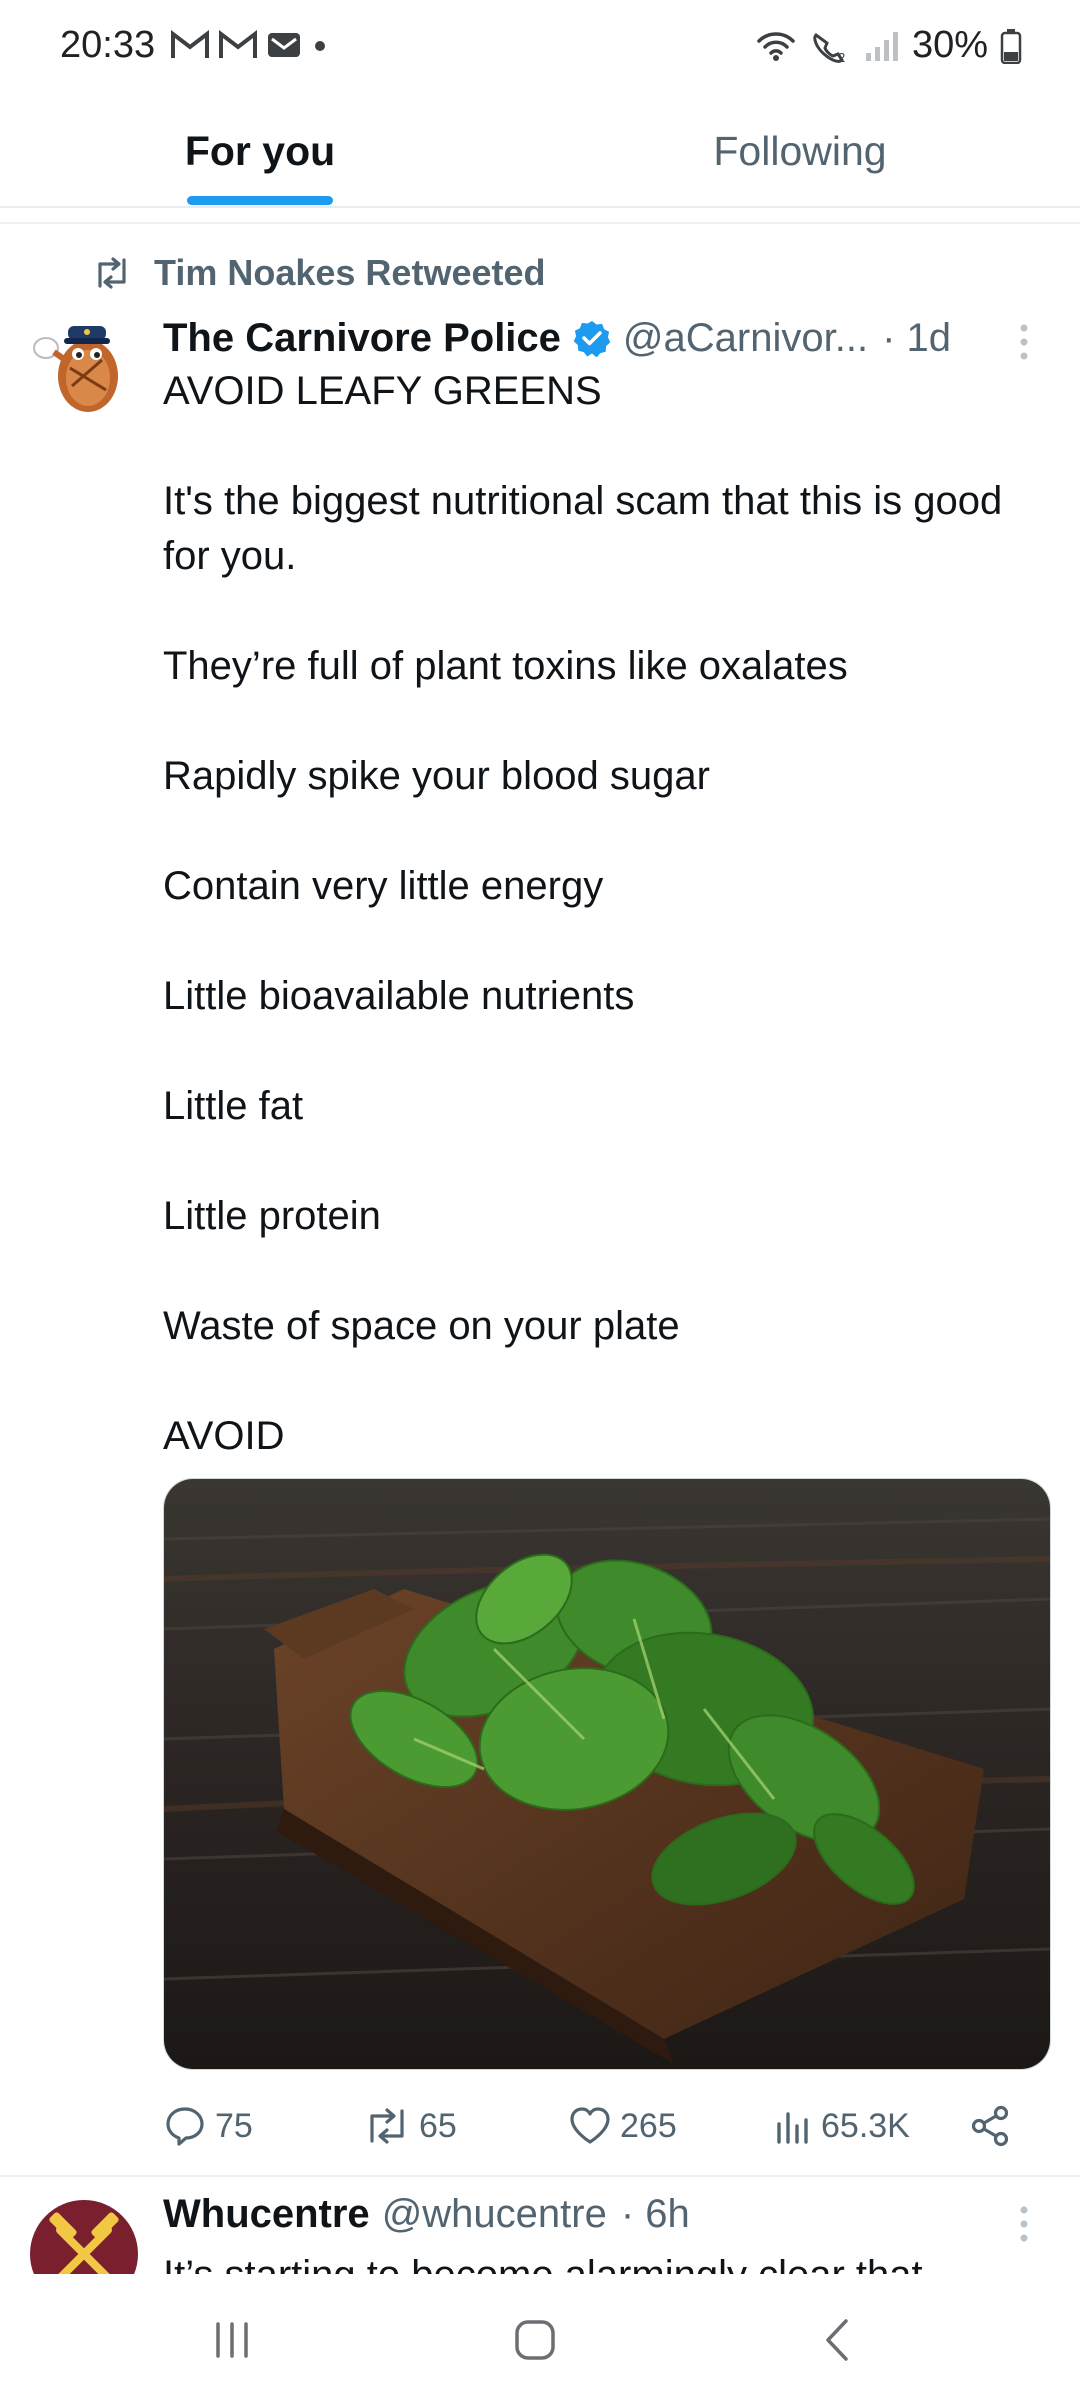 This screenshot has width=1080, height=2400. What do you see at coordinates (865, 2125) in the screenshot?
I see `views-count: 65.3K` at bounding box center [865, 2125].